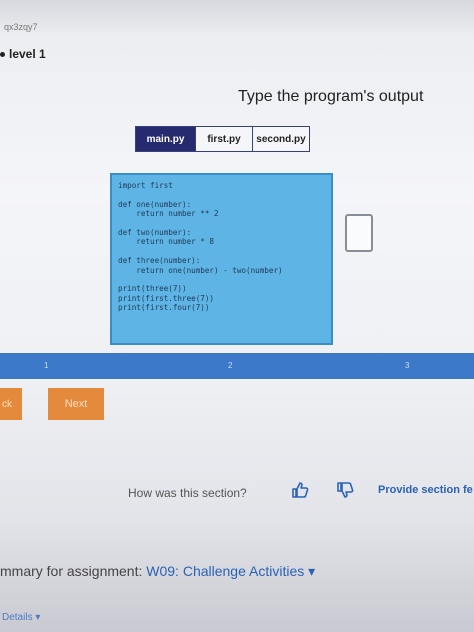  What do you see at coordinates (230, 365) in the screenshot?
I see `progress-step-2: 2` at bounding box center [230, 365].